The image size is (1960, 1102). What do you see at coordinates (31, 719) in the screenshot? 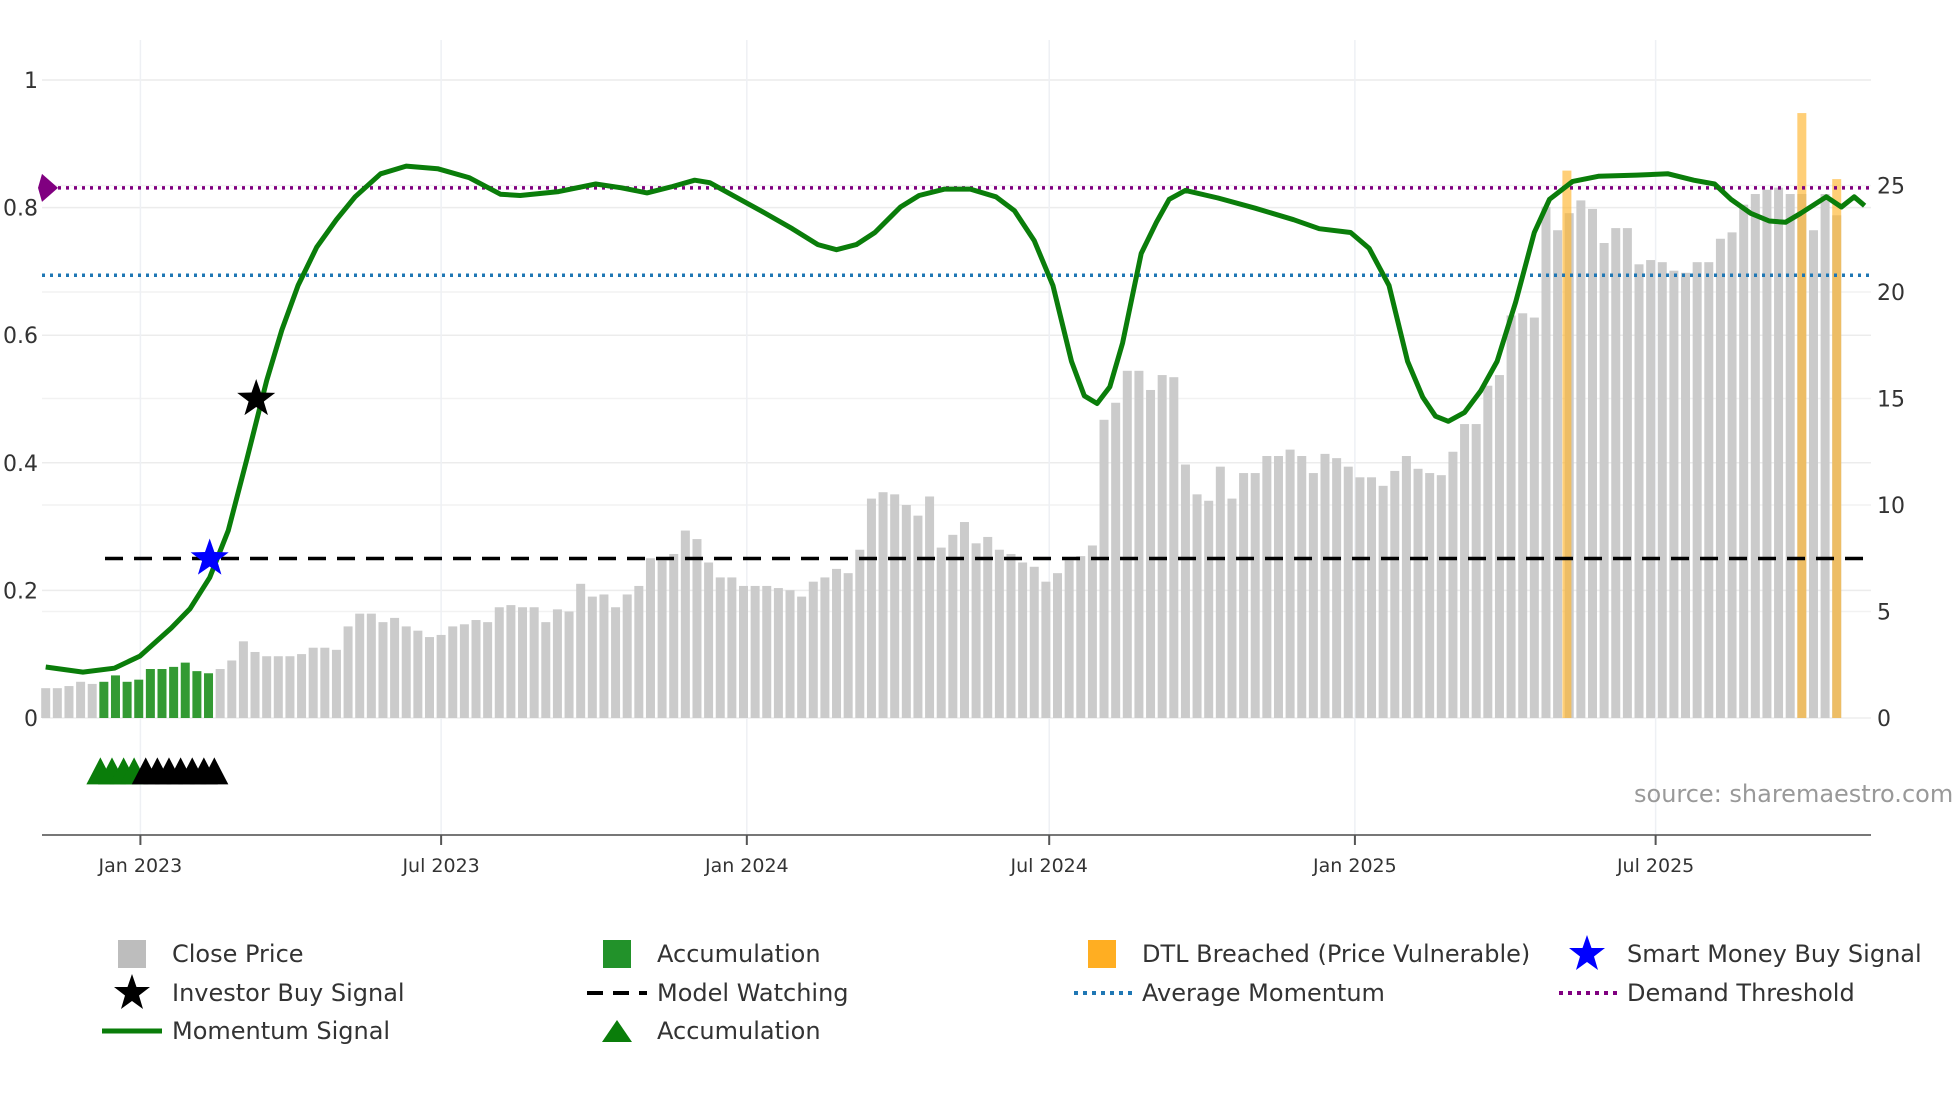
I see `left-axis-tick-label: 0` at bounding box center [31, 719].